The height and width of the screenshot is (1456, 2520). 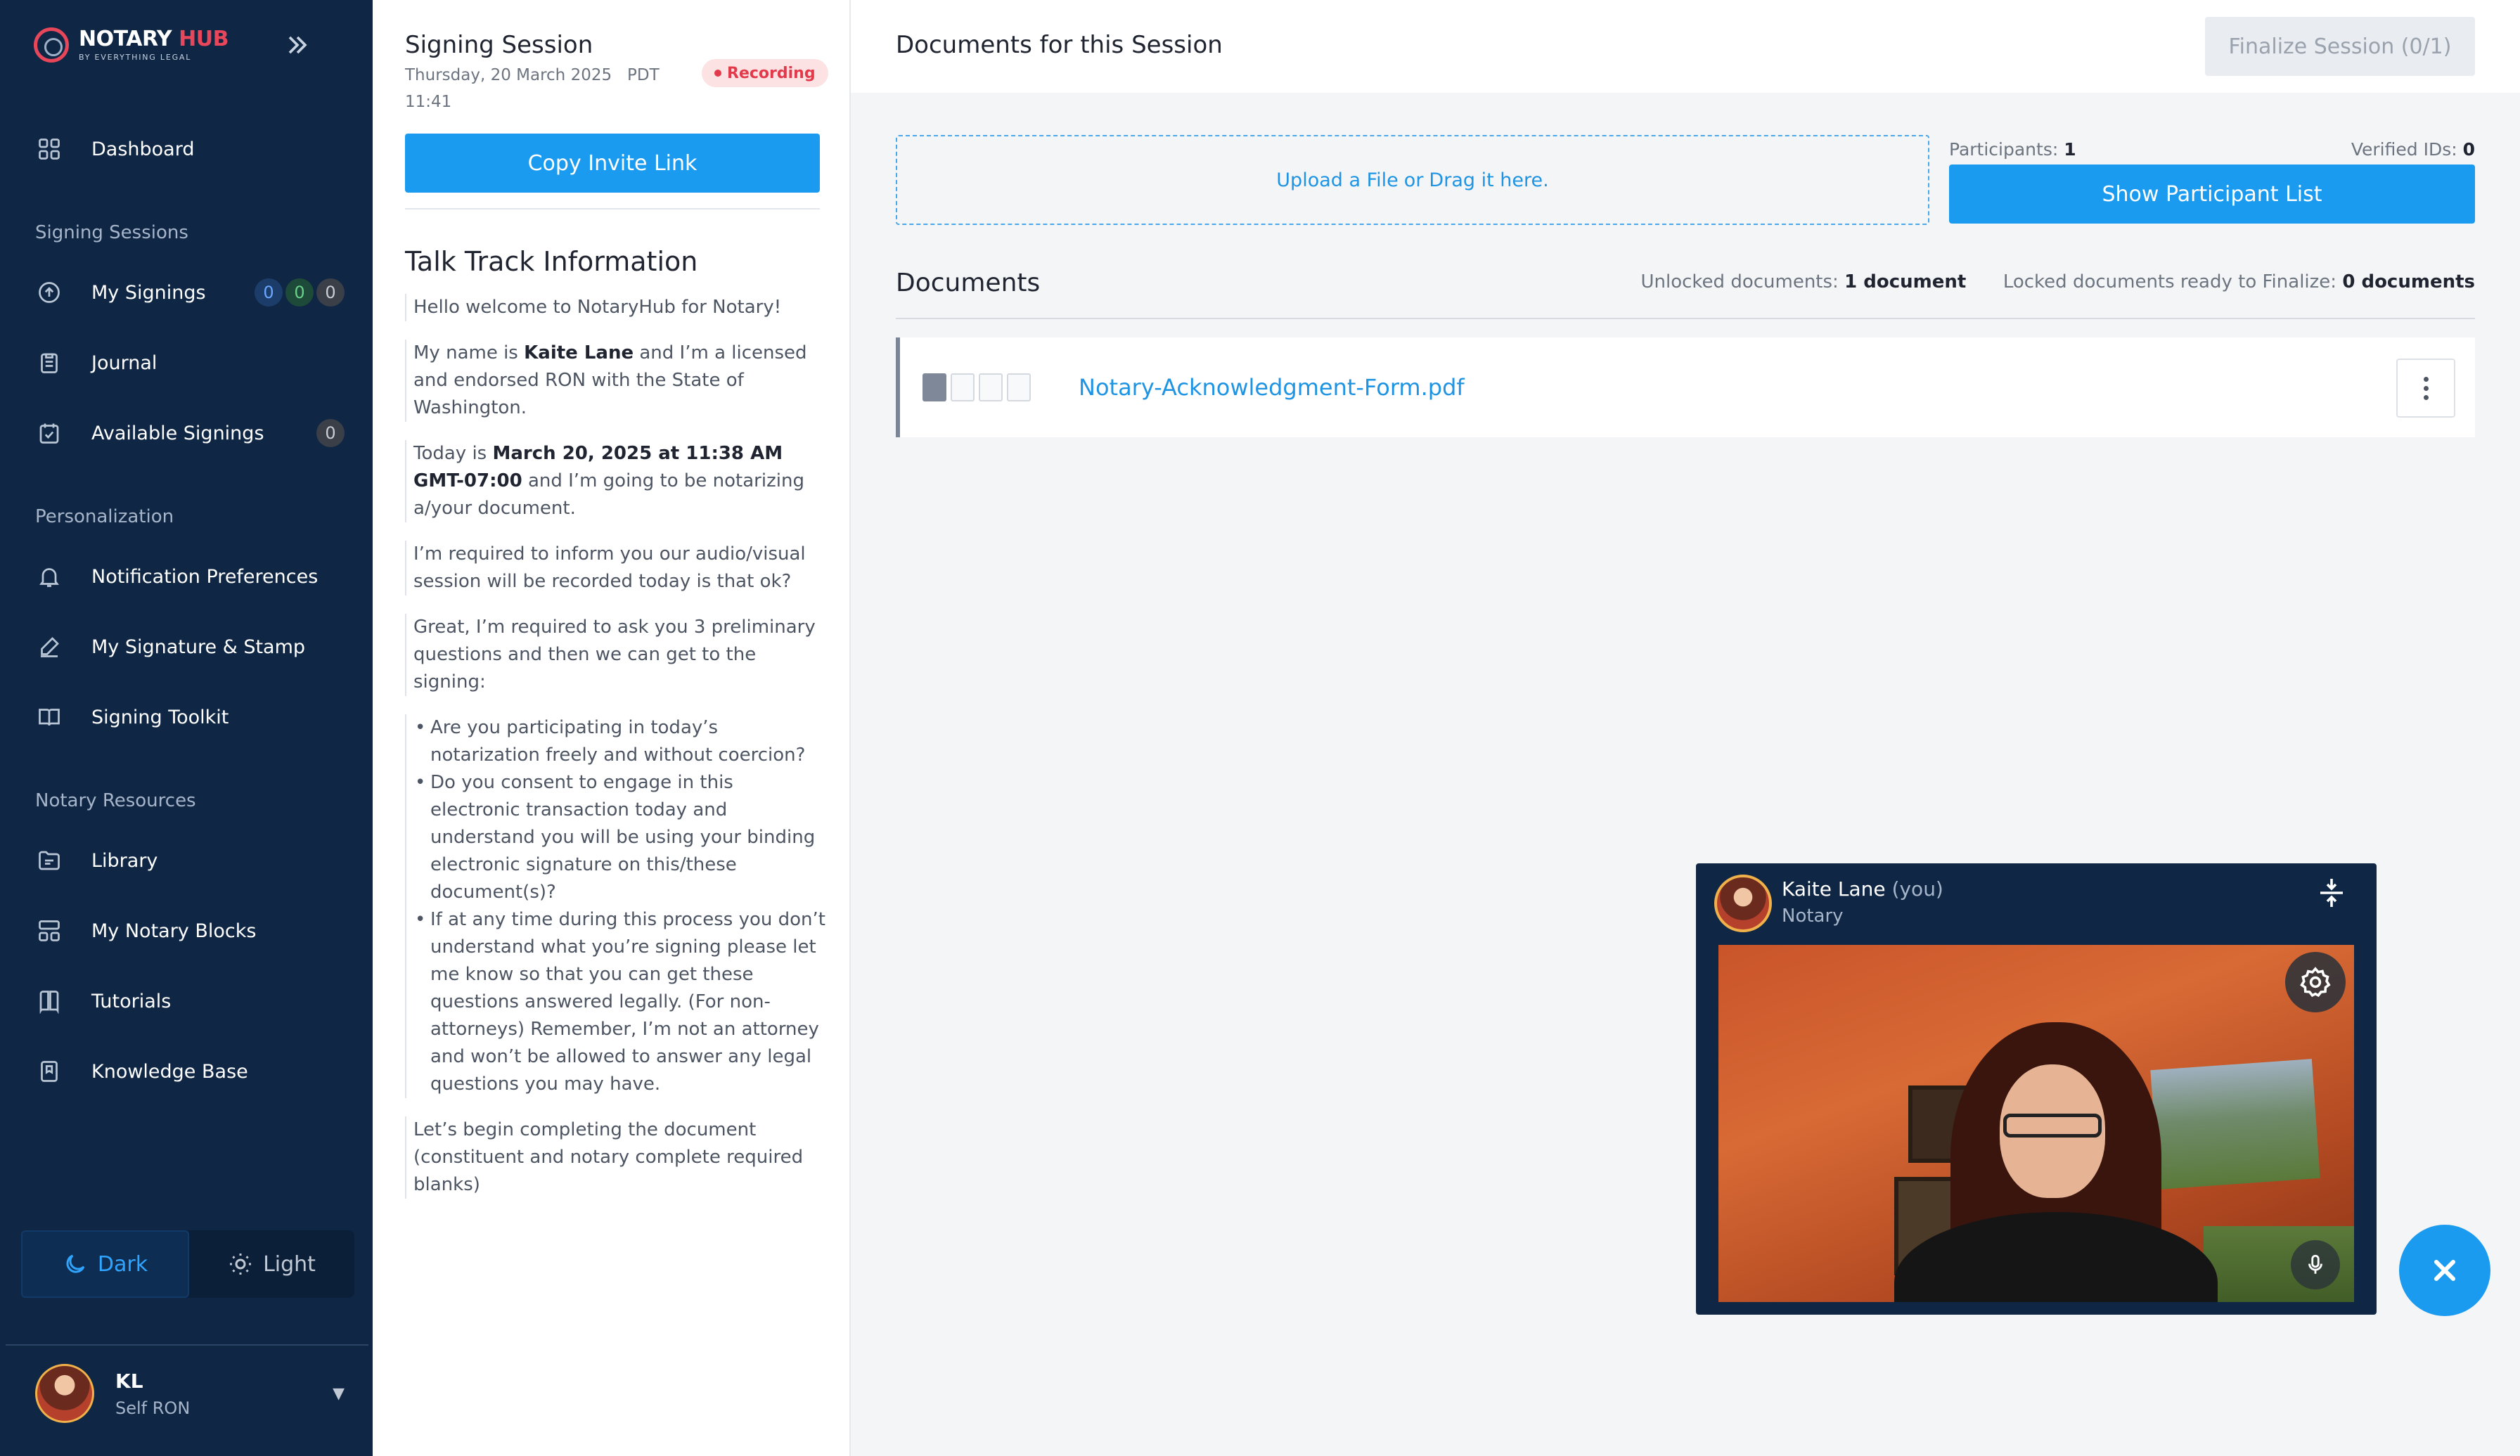 What do you see at coordinates (934, 387) in the screenshot?
I see `document-file-icon` at bounding box center [934, 387].